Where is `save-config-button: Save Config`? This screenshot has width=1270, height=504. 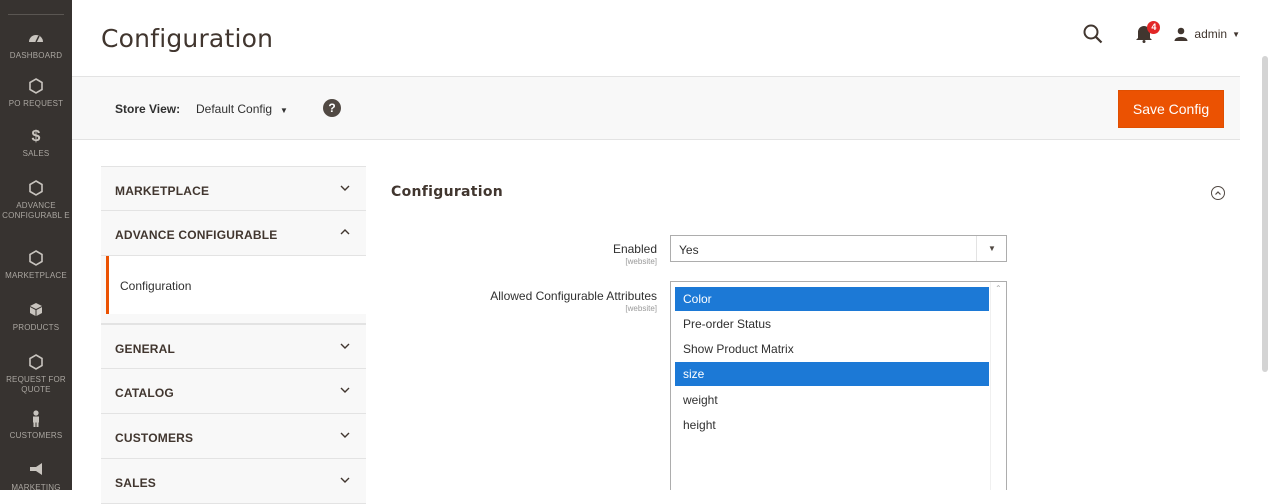
save-config-button: Save Config is located at coordinates (1171, 109).